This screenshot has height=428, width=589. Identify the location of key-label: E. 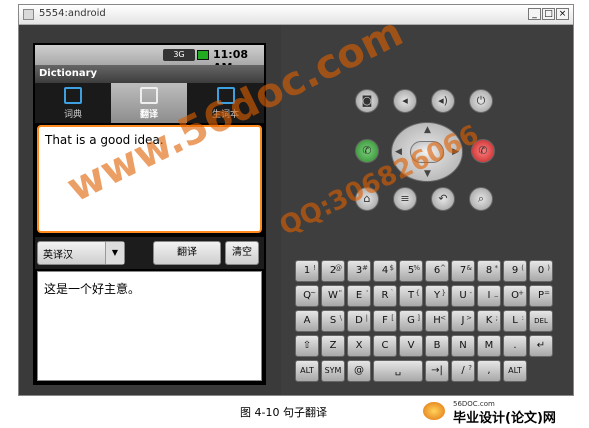
(359, 295).